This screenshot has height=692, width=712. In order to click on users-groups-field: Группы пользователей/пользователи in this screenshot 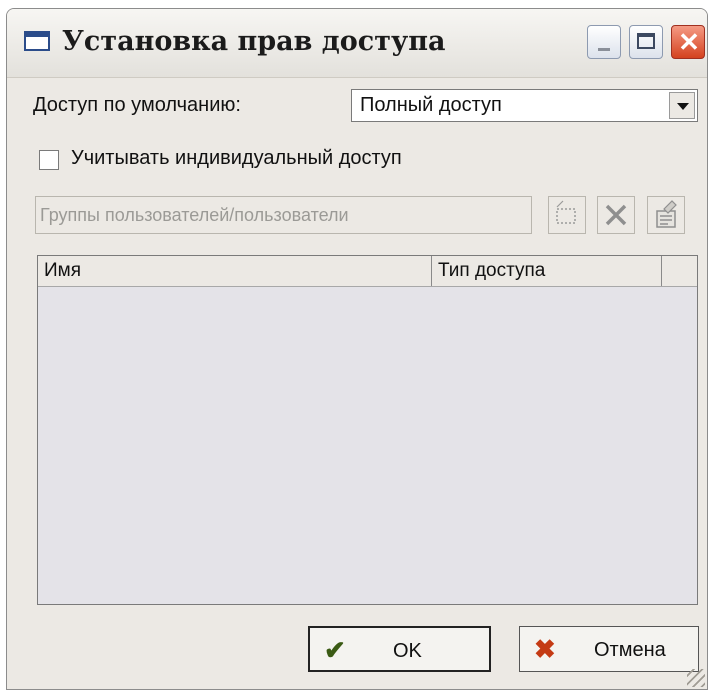, I will do `click(283, 215)`.